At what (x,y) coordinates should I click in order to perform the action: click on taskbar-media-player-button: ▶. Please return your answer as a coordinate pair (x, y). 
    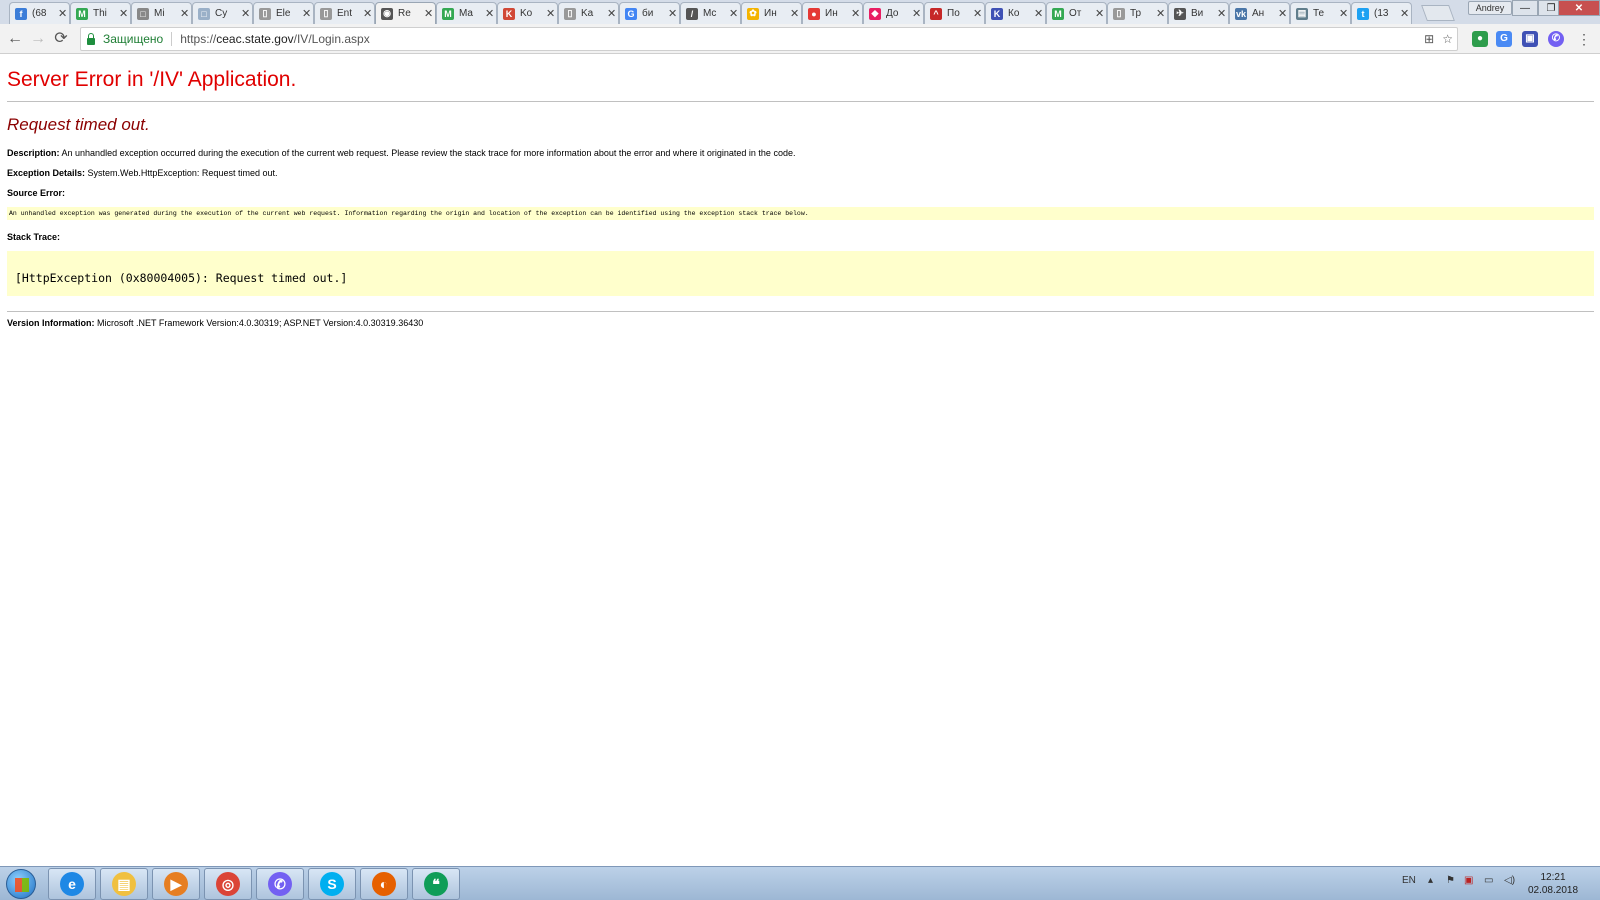
    Looking at the image, I should click on (176, 884).